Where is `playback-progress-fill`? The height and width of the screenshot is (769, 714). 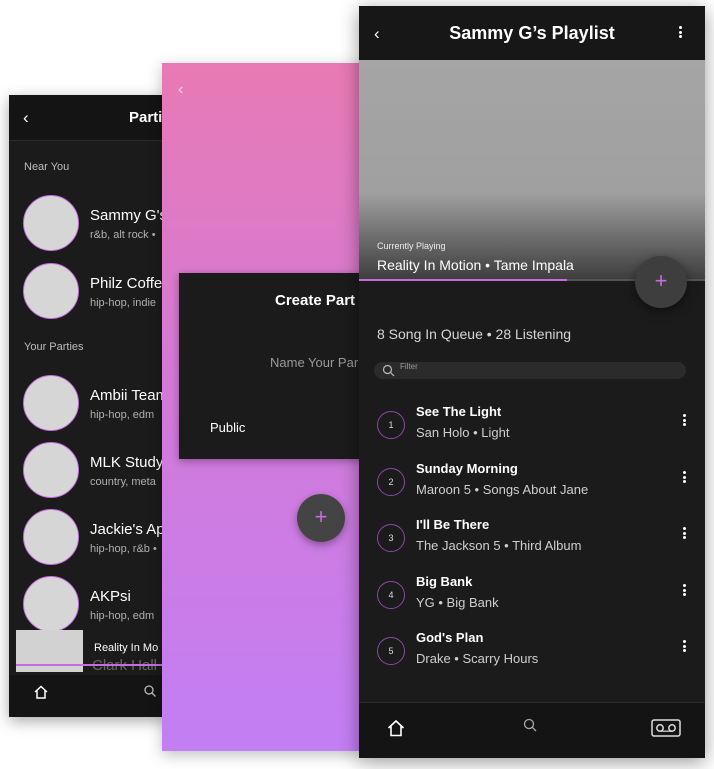
playback-progress-fill is located at coordinates (463, 280).